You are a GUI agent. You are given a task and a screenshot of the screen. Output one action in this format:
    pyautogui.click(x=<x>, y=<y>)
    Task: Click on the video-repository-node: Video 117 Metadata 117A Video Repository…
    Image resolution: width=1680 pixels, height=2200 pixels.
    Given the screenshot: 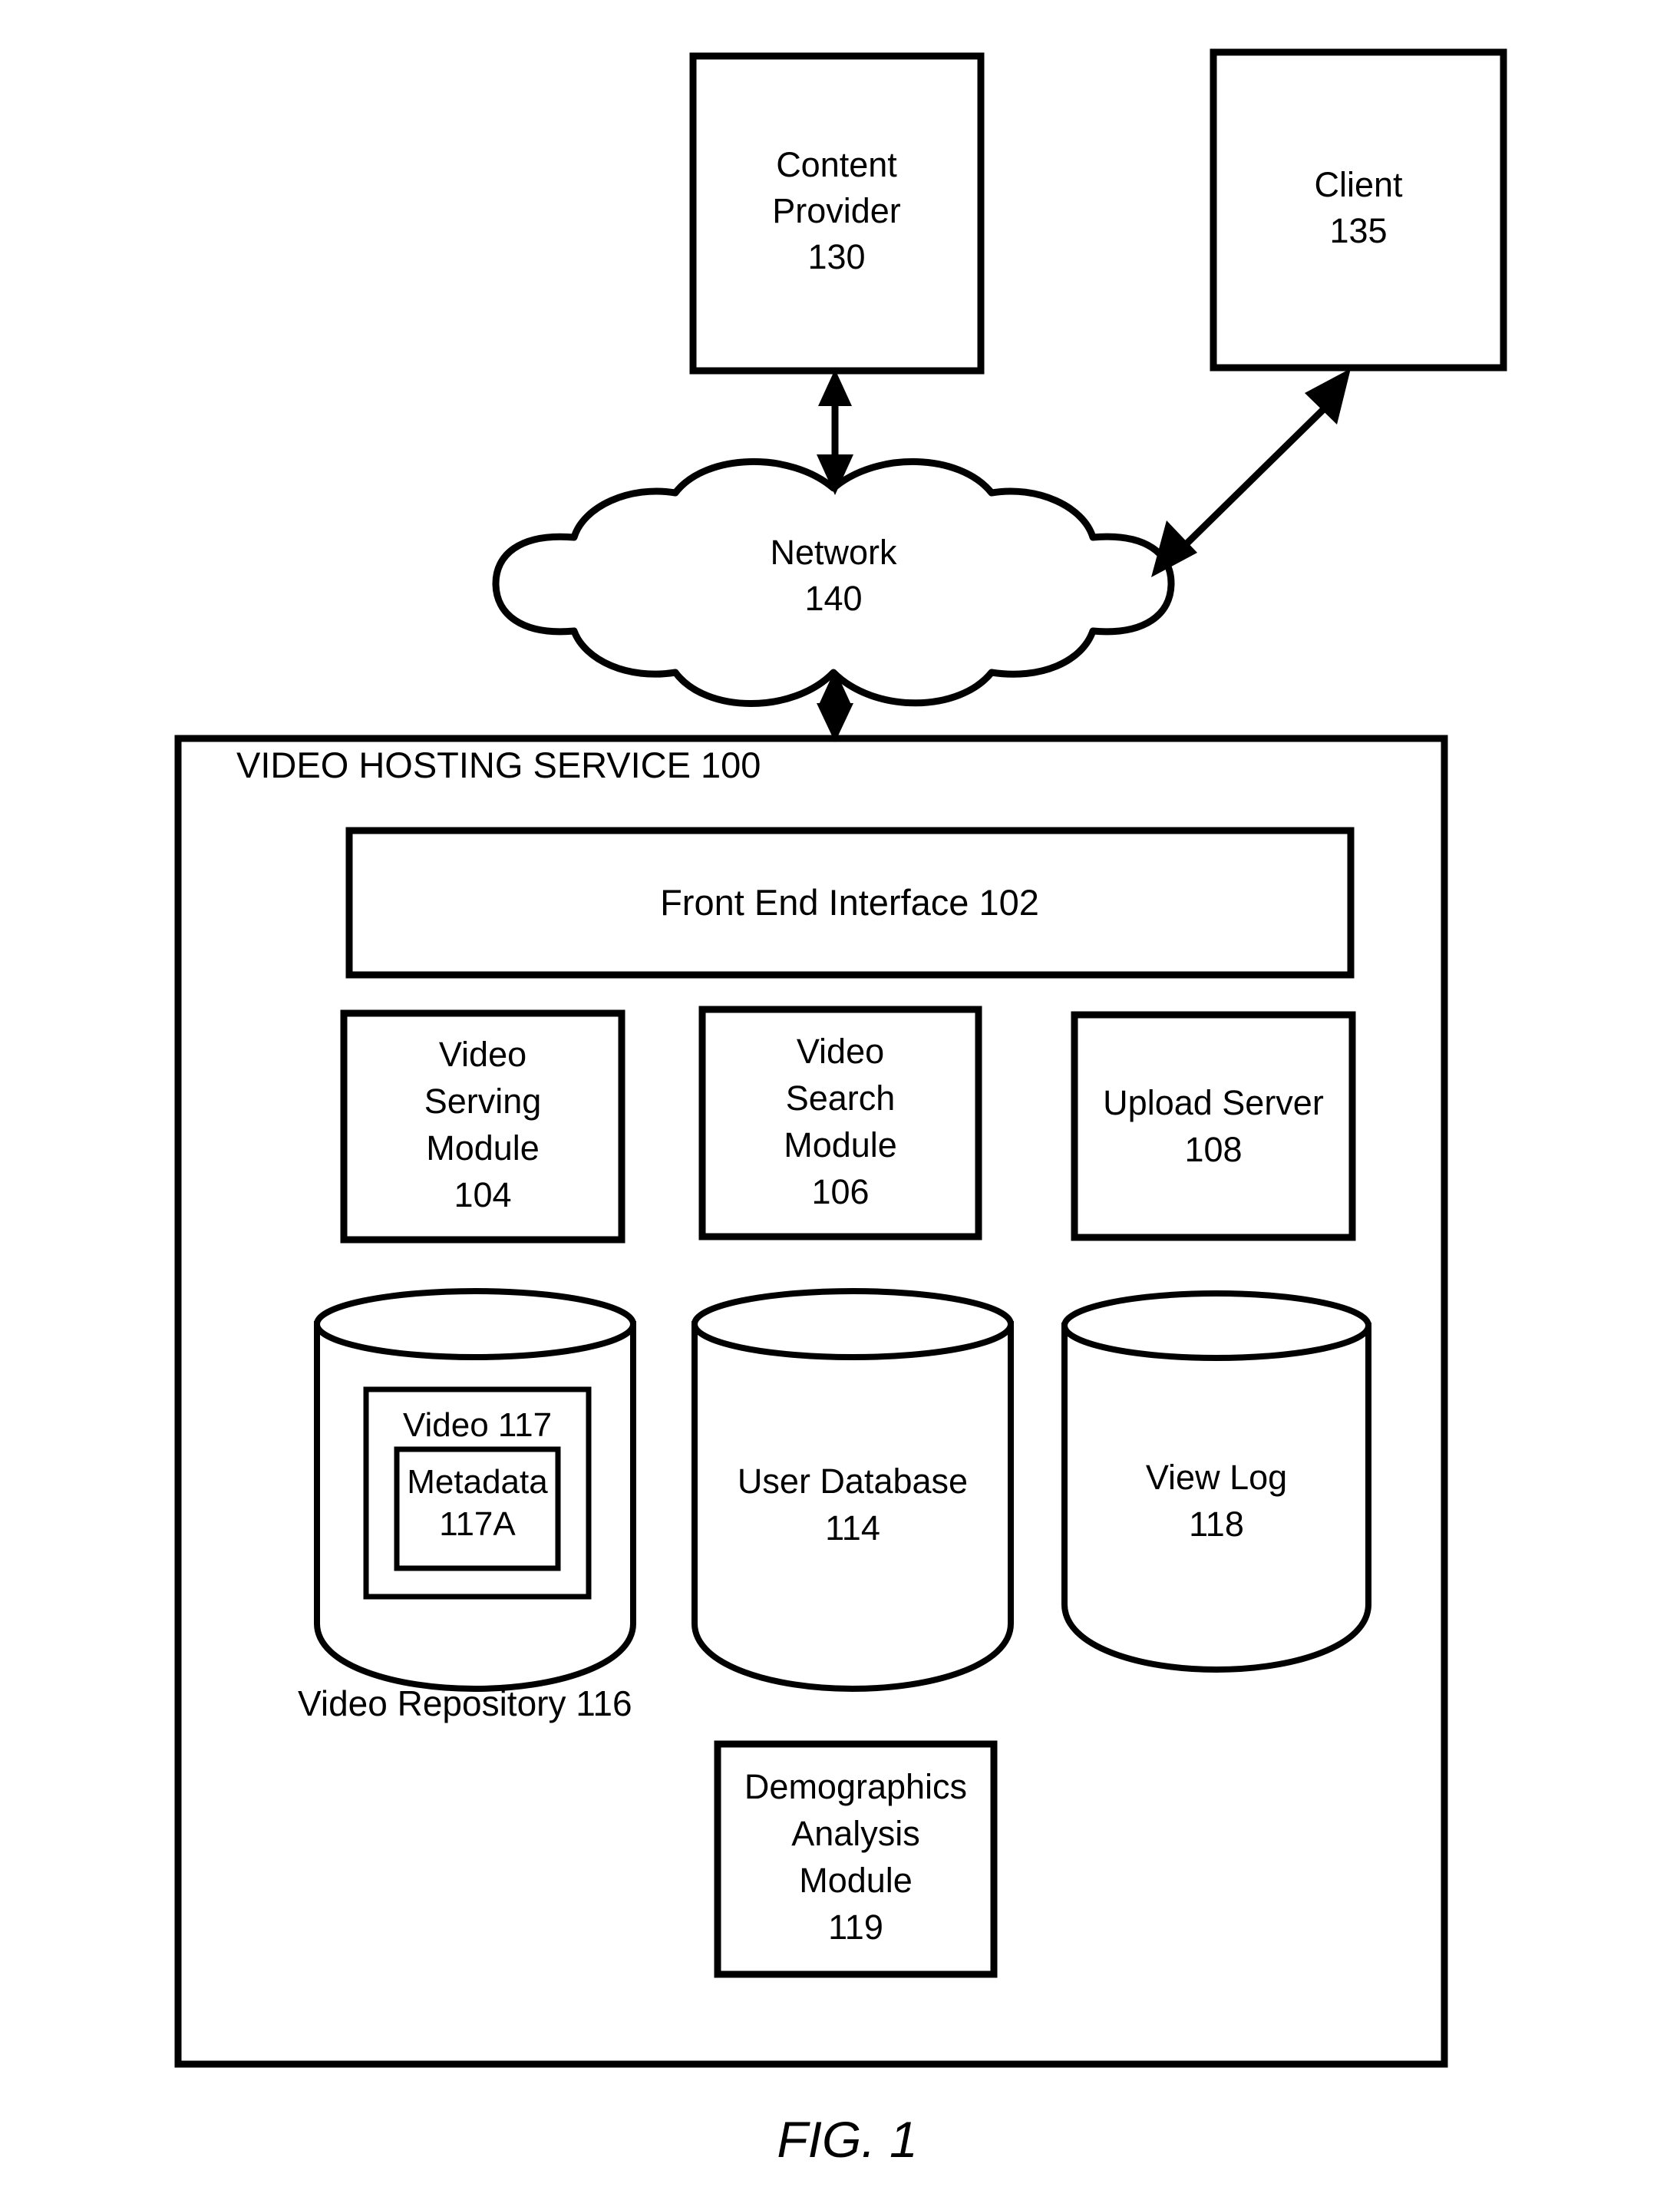 What is the action you would take?
    pyautogui.click(x=467, y=1506)
    